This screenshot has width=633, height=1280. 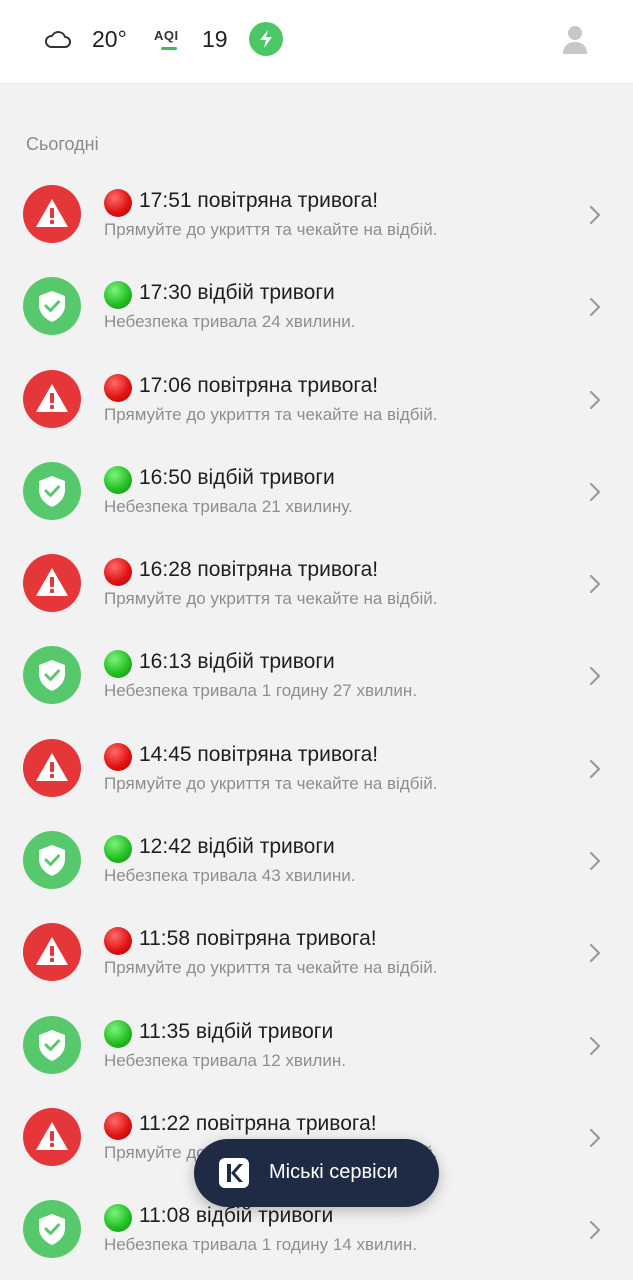 What do you see at coordinates (236, 1216) in the screenshot?
I see `event-title: 11:08 відбій тривоги` at bounding box center [236, 1216].